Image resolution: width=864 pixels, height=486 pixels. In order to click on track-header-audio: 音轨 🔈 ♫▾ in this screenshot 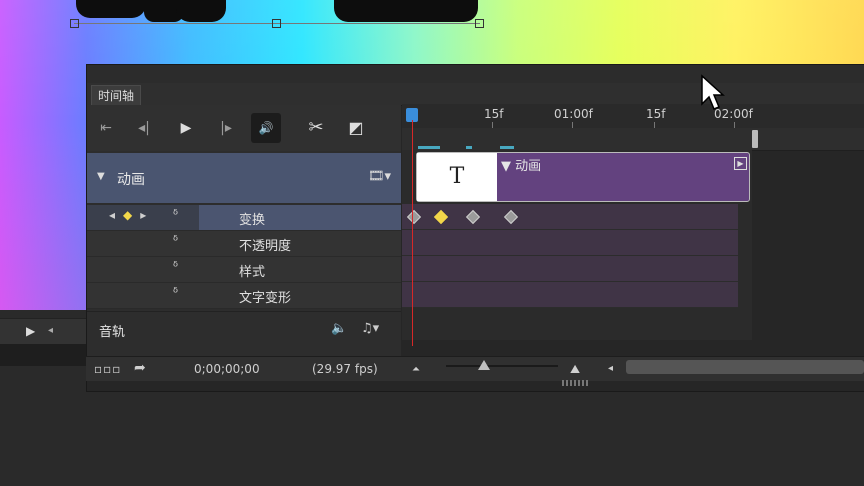, I will do `click(244, 328)`.